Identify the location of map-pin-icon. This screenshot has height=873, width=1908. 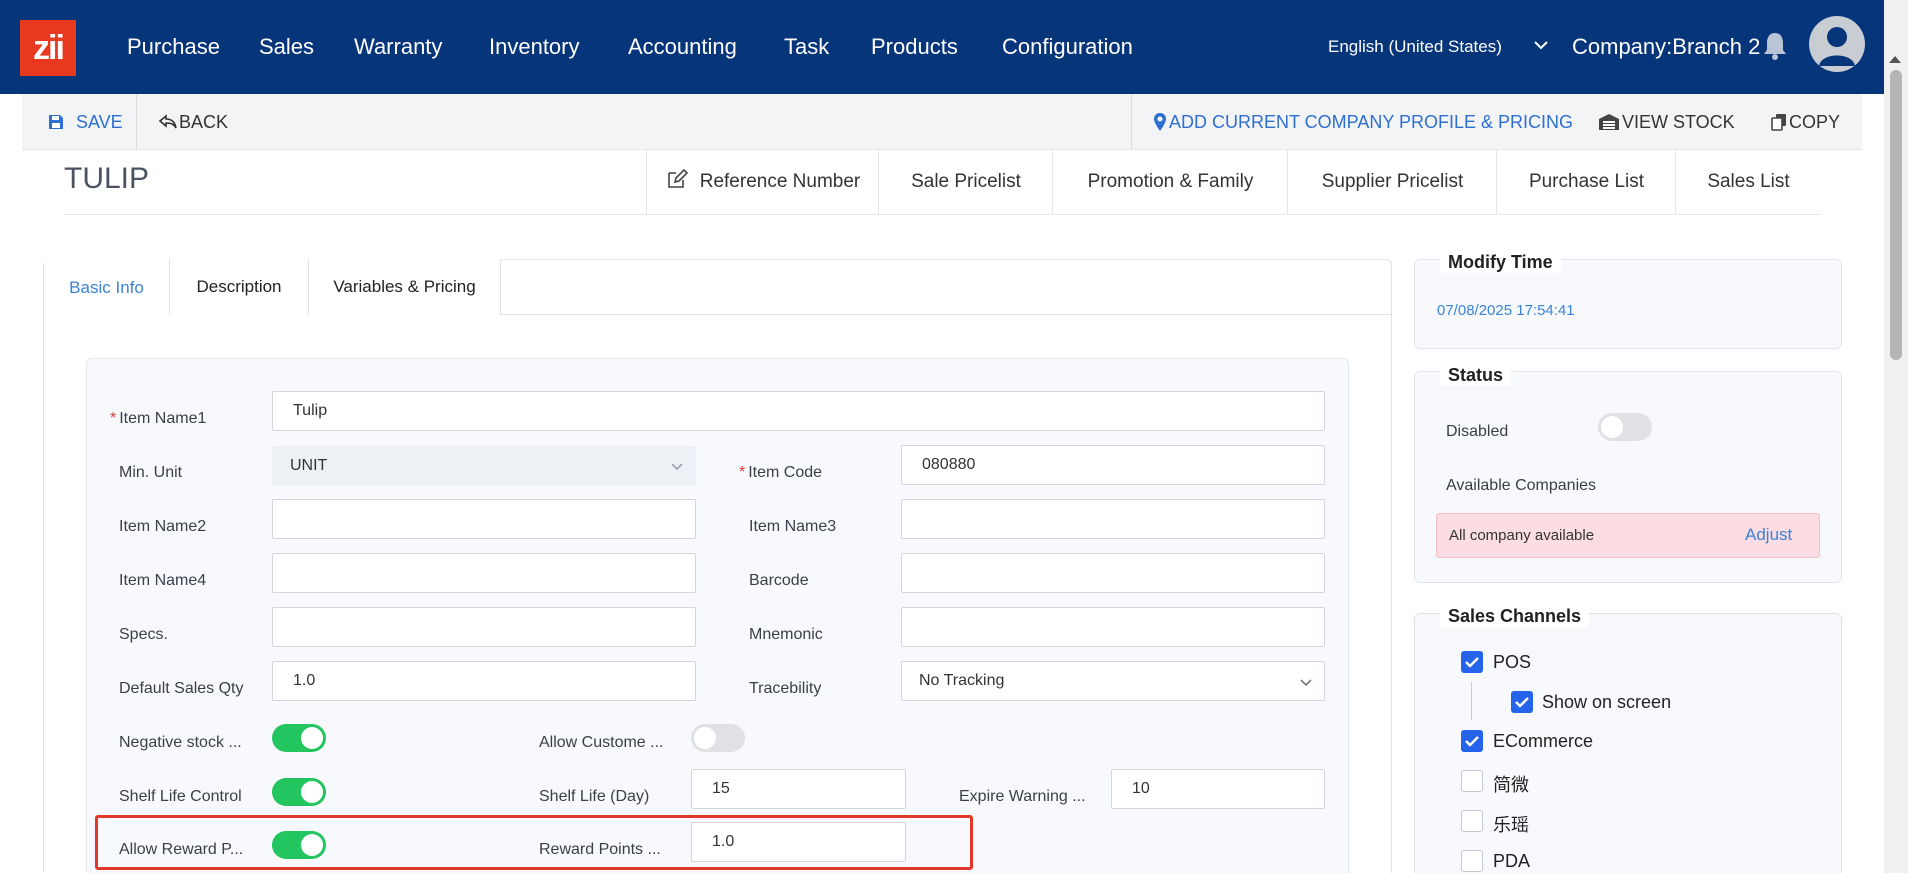
(1160, 122).